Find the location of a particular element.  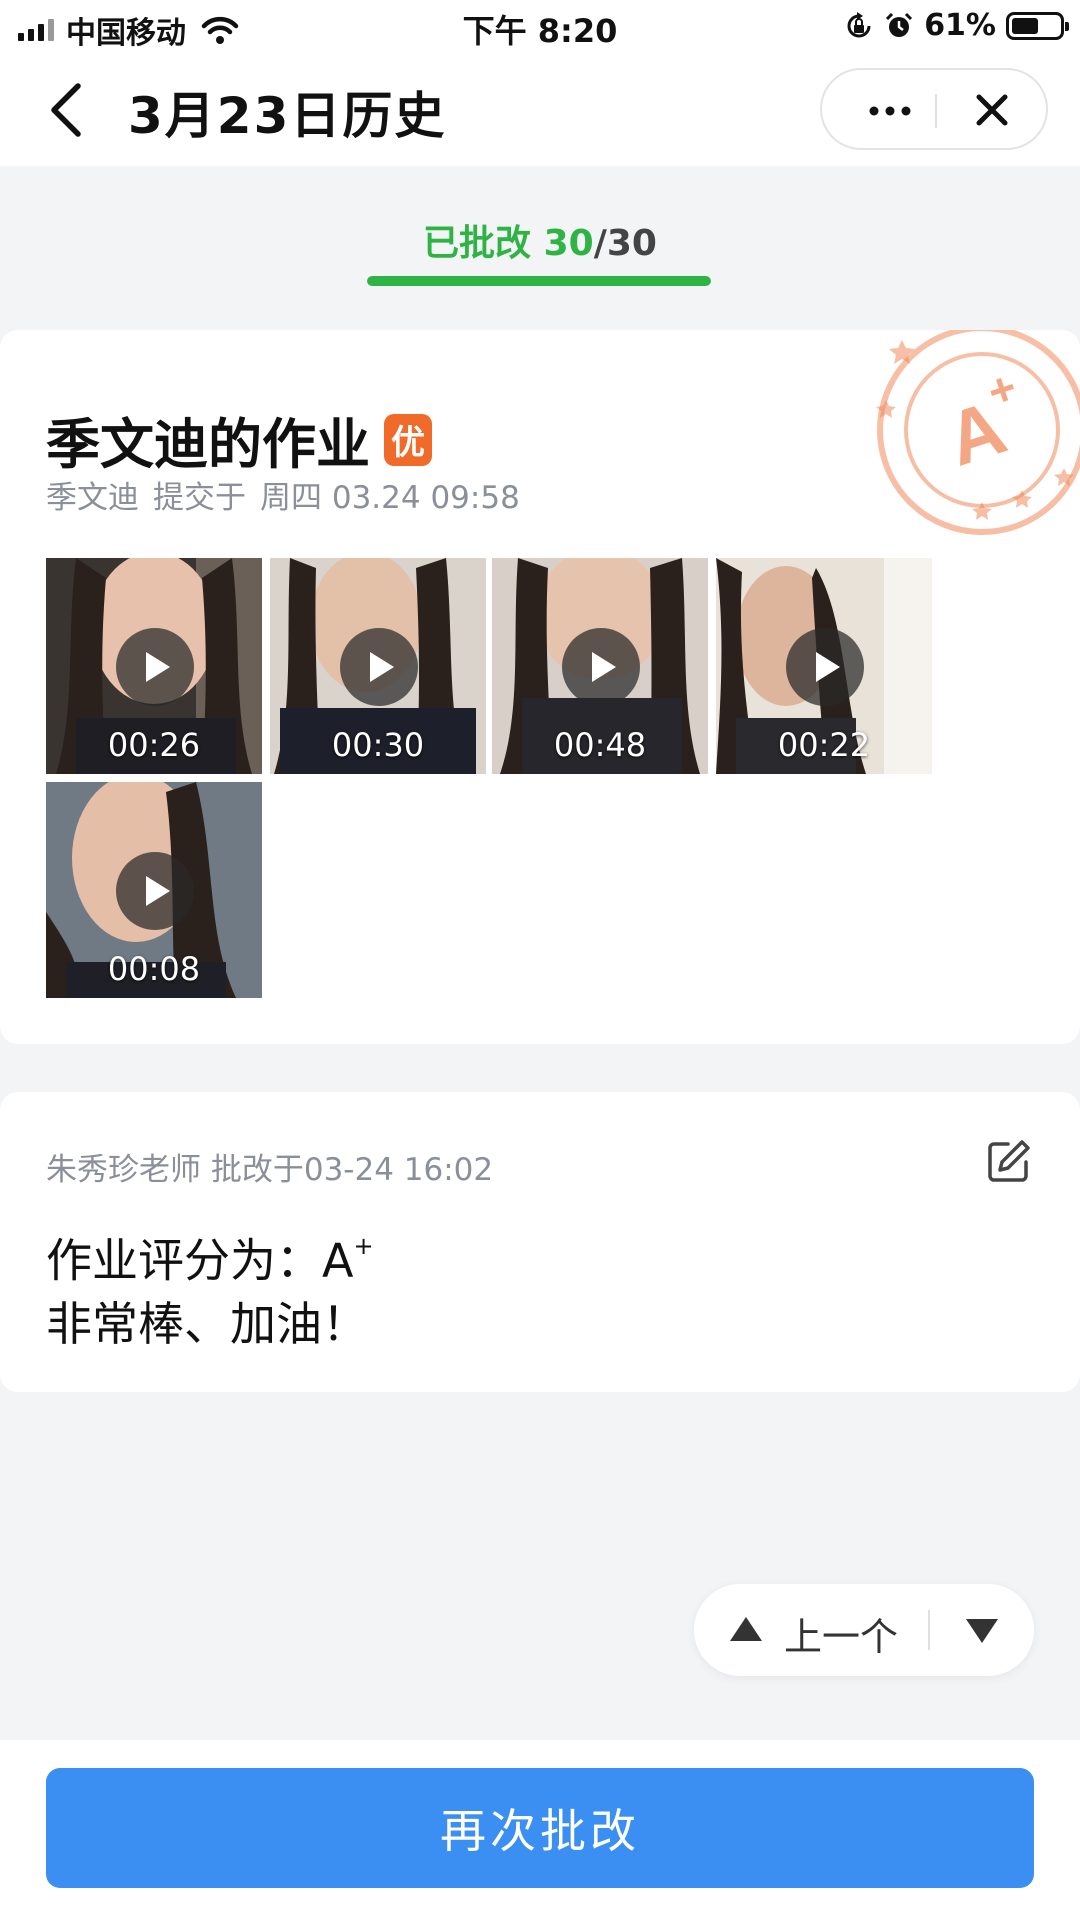

score-prefix: 作业评分为： is located at coordinates (184, 1260).